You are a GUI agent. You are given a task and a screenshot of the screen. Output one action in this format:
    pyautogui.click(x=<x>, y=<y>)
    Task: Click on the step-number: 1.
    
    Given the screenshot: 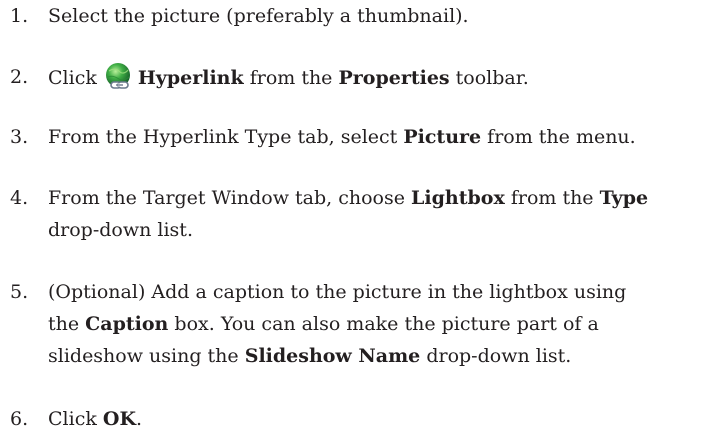 What is the action you would take?
    pyautogui.click(x=19, y=16)
    